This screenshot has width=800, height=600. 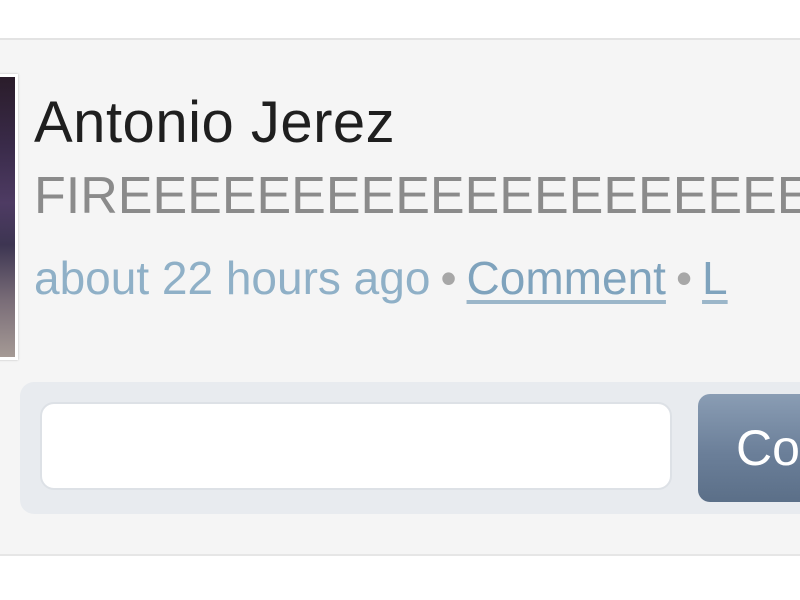 What do you see at coordinates (417, 196) in the screenshot?
I see `post-text: FIREEEEEEEEEEEEEEEEEEEEE` at bounding box center [417, 196].